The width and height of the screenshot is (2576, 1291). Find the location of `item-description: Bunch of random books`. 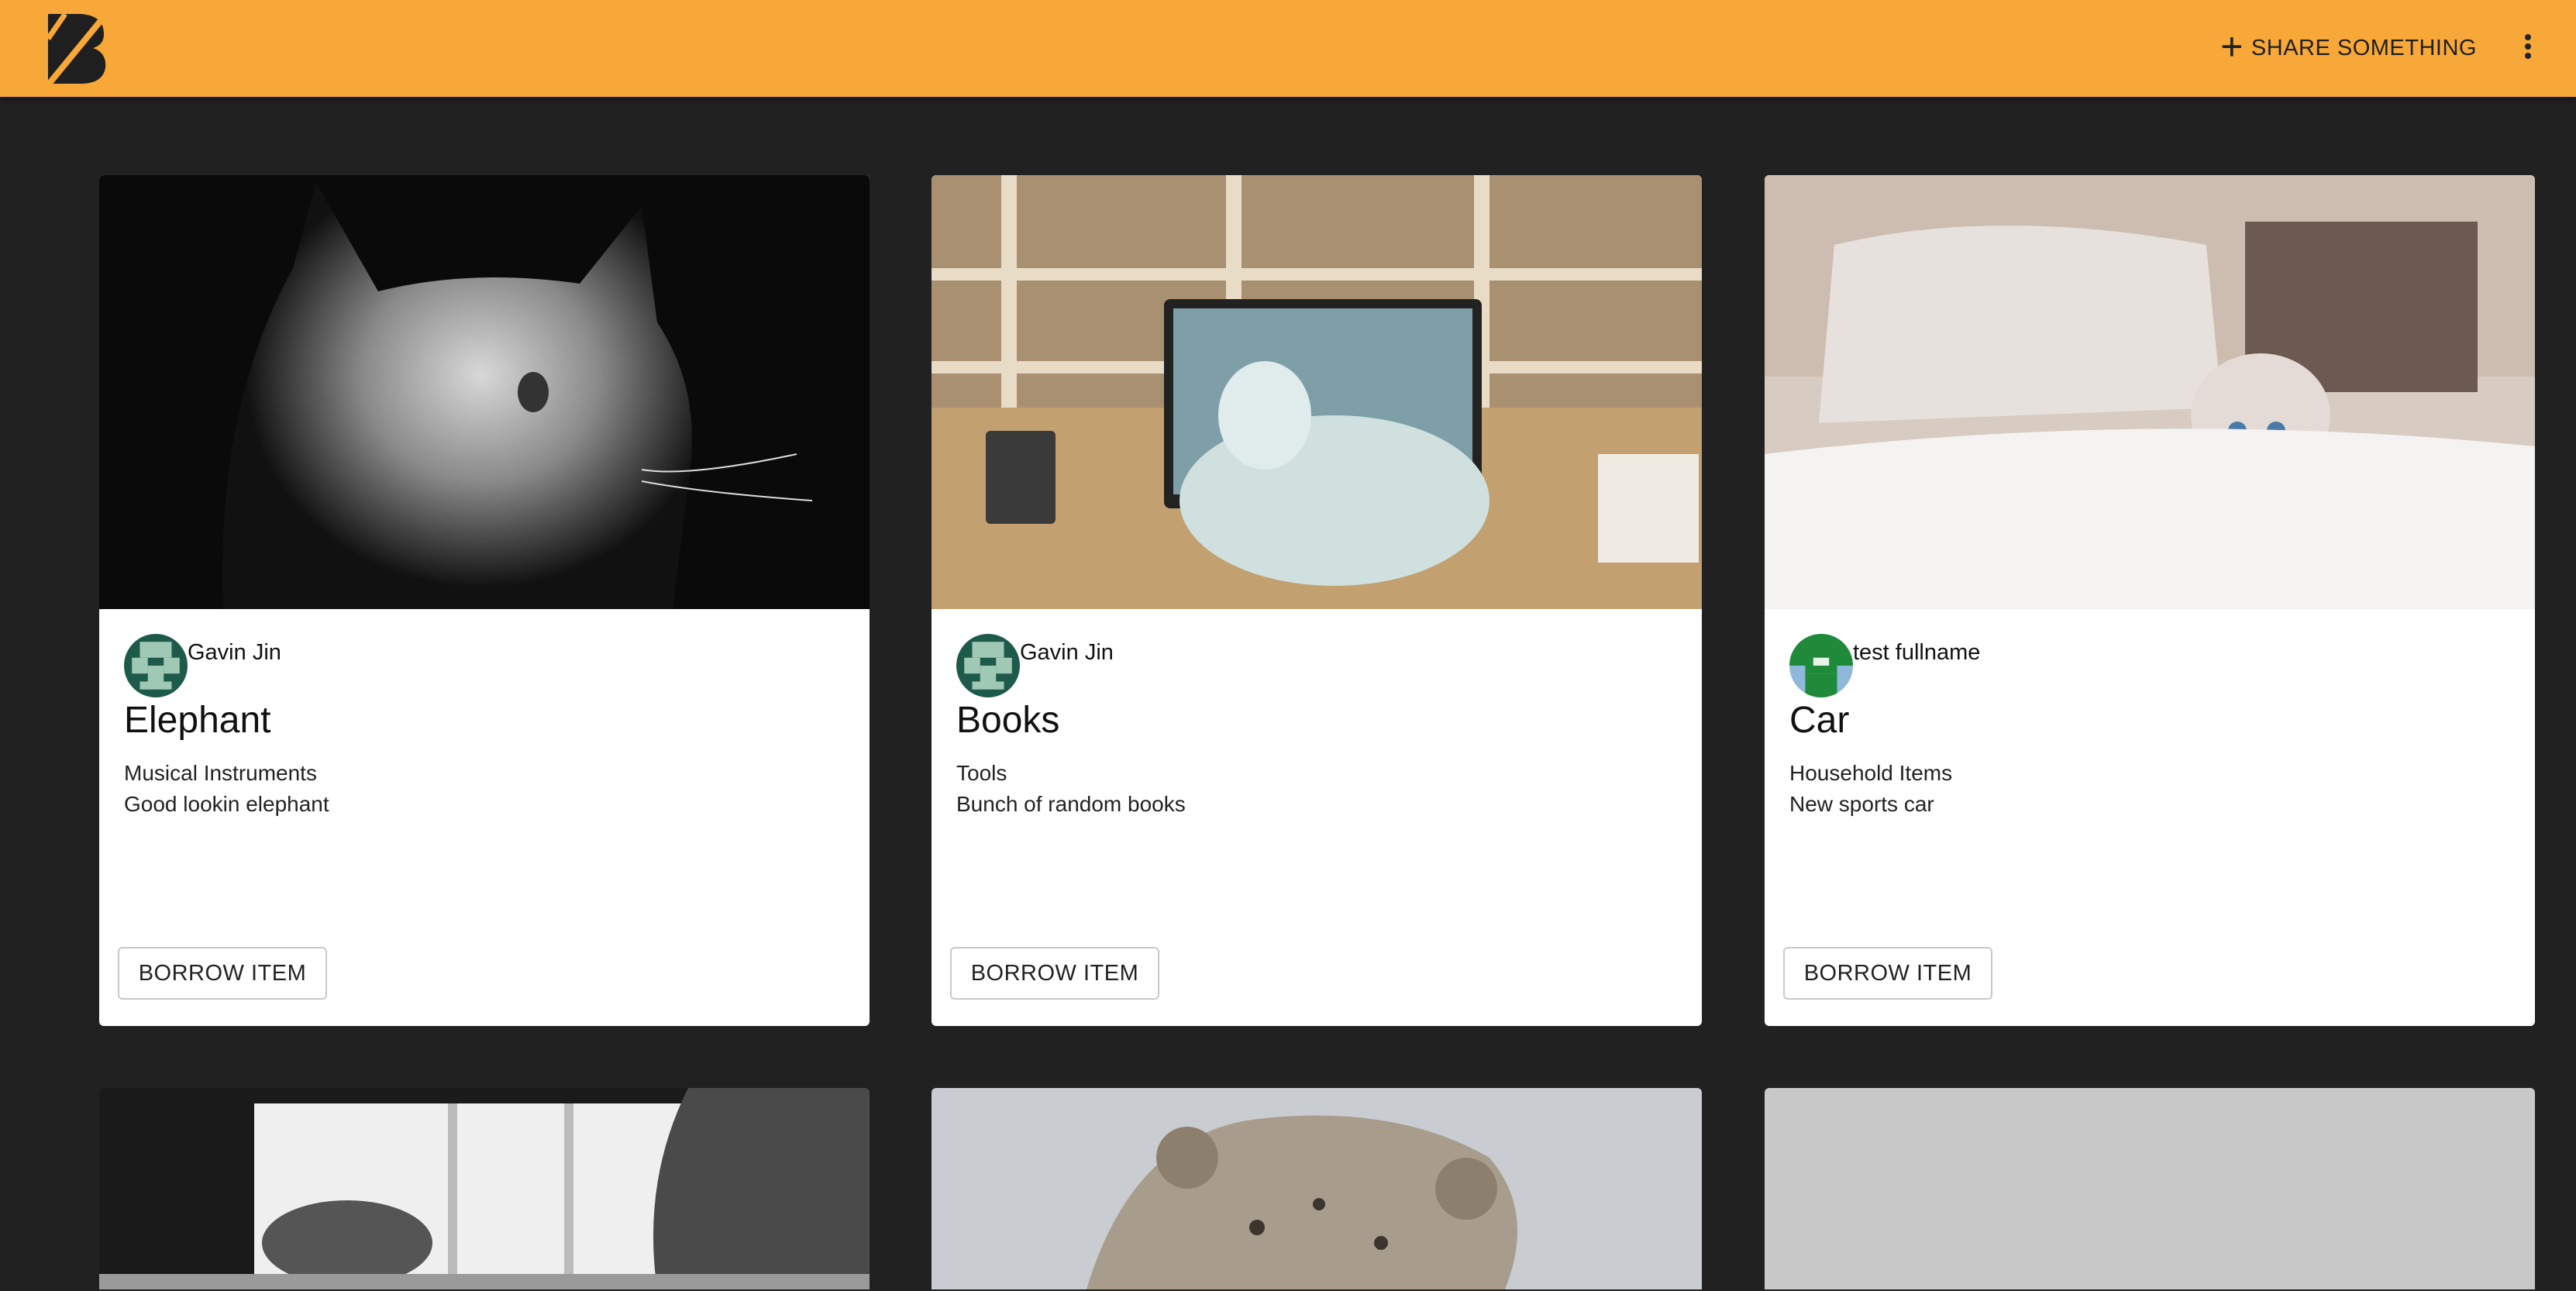

item-description: Bunch of random books is located at coordinates (1071, 804).